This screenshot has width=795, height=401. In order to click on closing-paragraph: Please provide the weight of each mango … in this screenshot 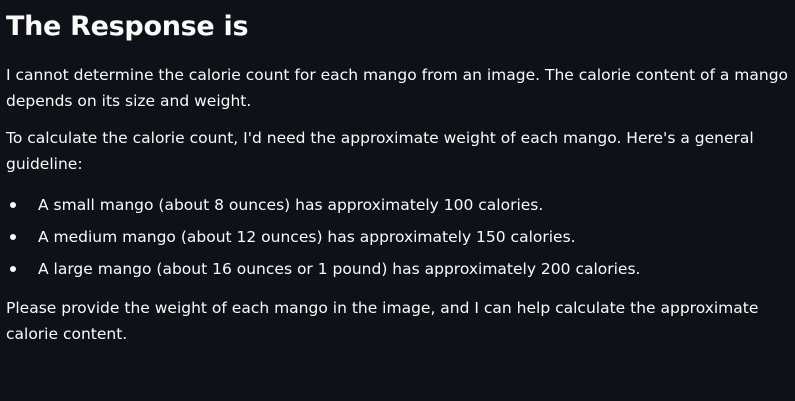, I will do `click(382, 321)`.